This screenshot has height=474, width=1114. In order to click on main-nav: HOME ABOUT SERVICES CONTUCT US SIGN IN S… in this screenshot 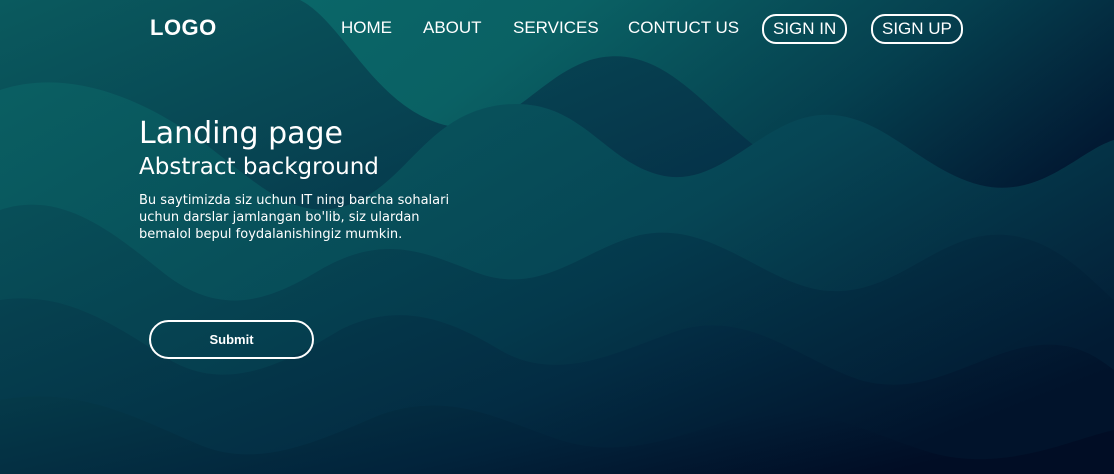, I will do `click(557, 29)`.